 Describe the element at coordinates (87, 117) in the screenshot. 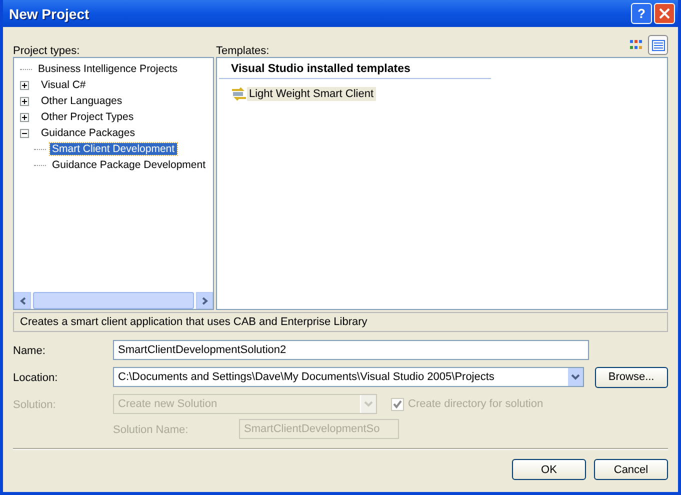

I see `tree-item: Other Project Types` at that location.